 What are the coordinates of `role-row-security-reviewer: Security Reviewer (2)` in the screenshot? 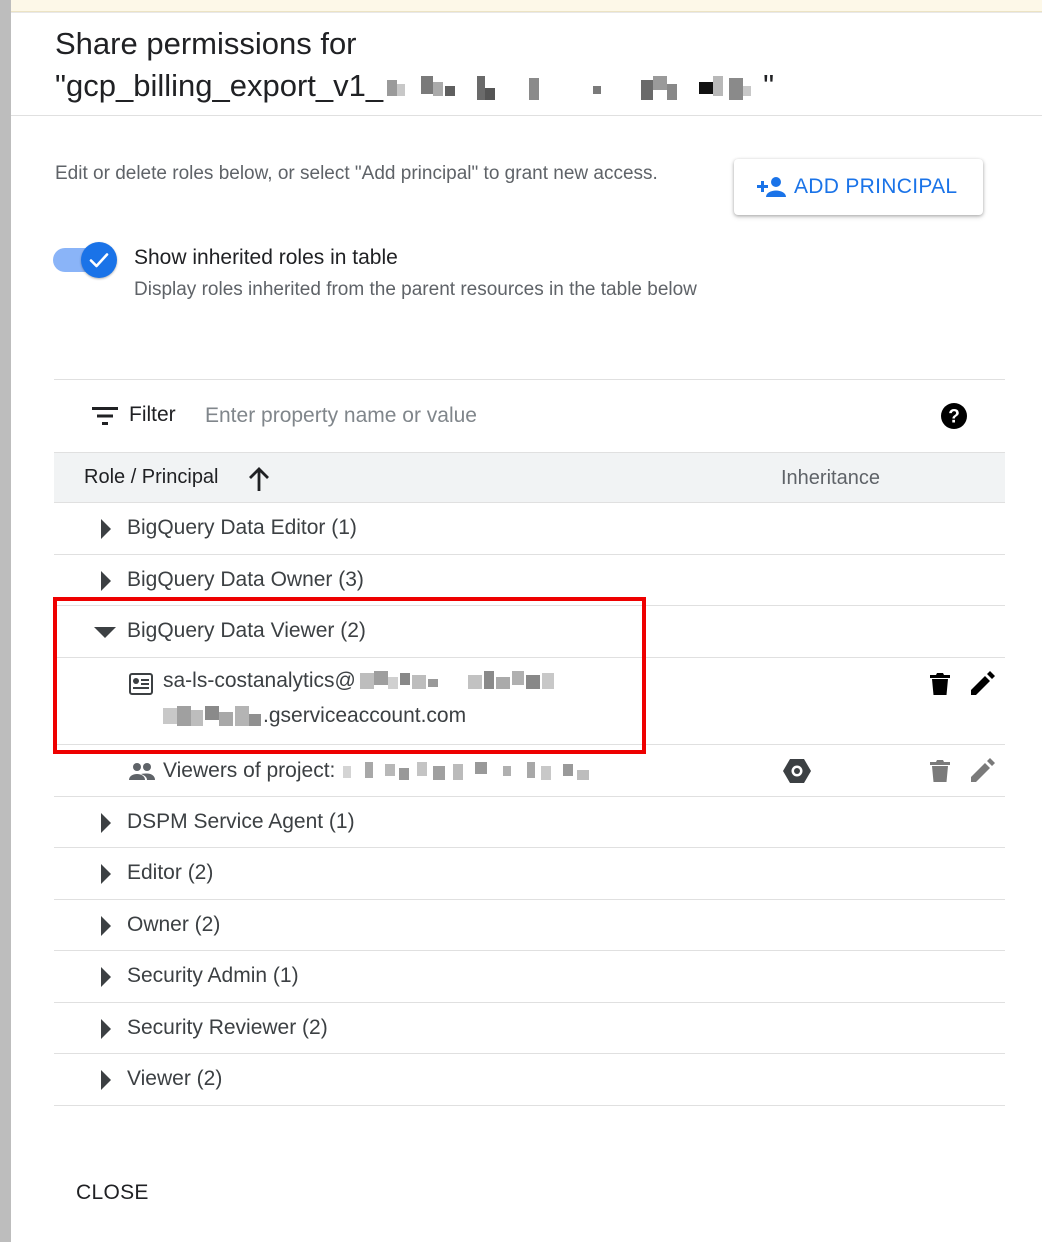 It's located at (529, 1028).